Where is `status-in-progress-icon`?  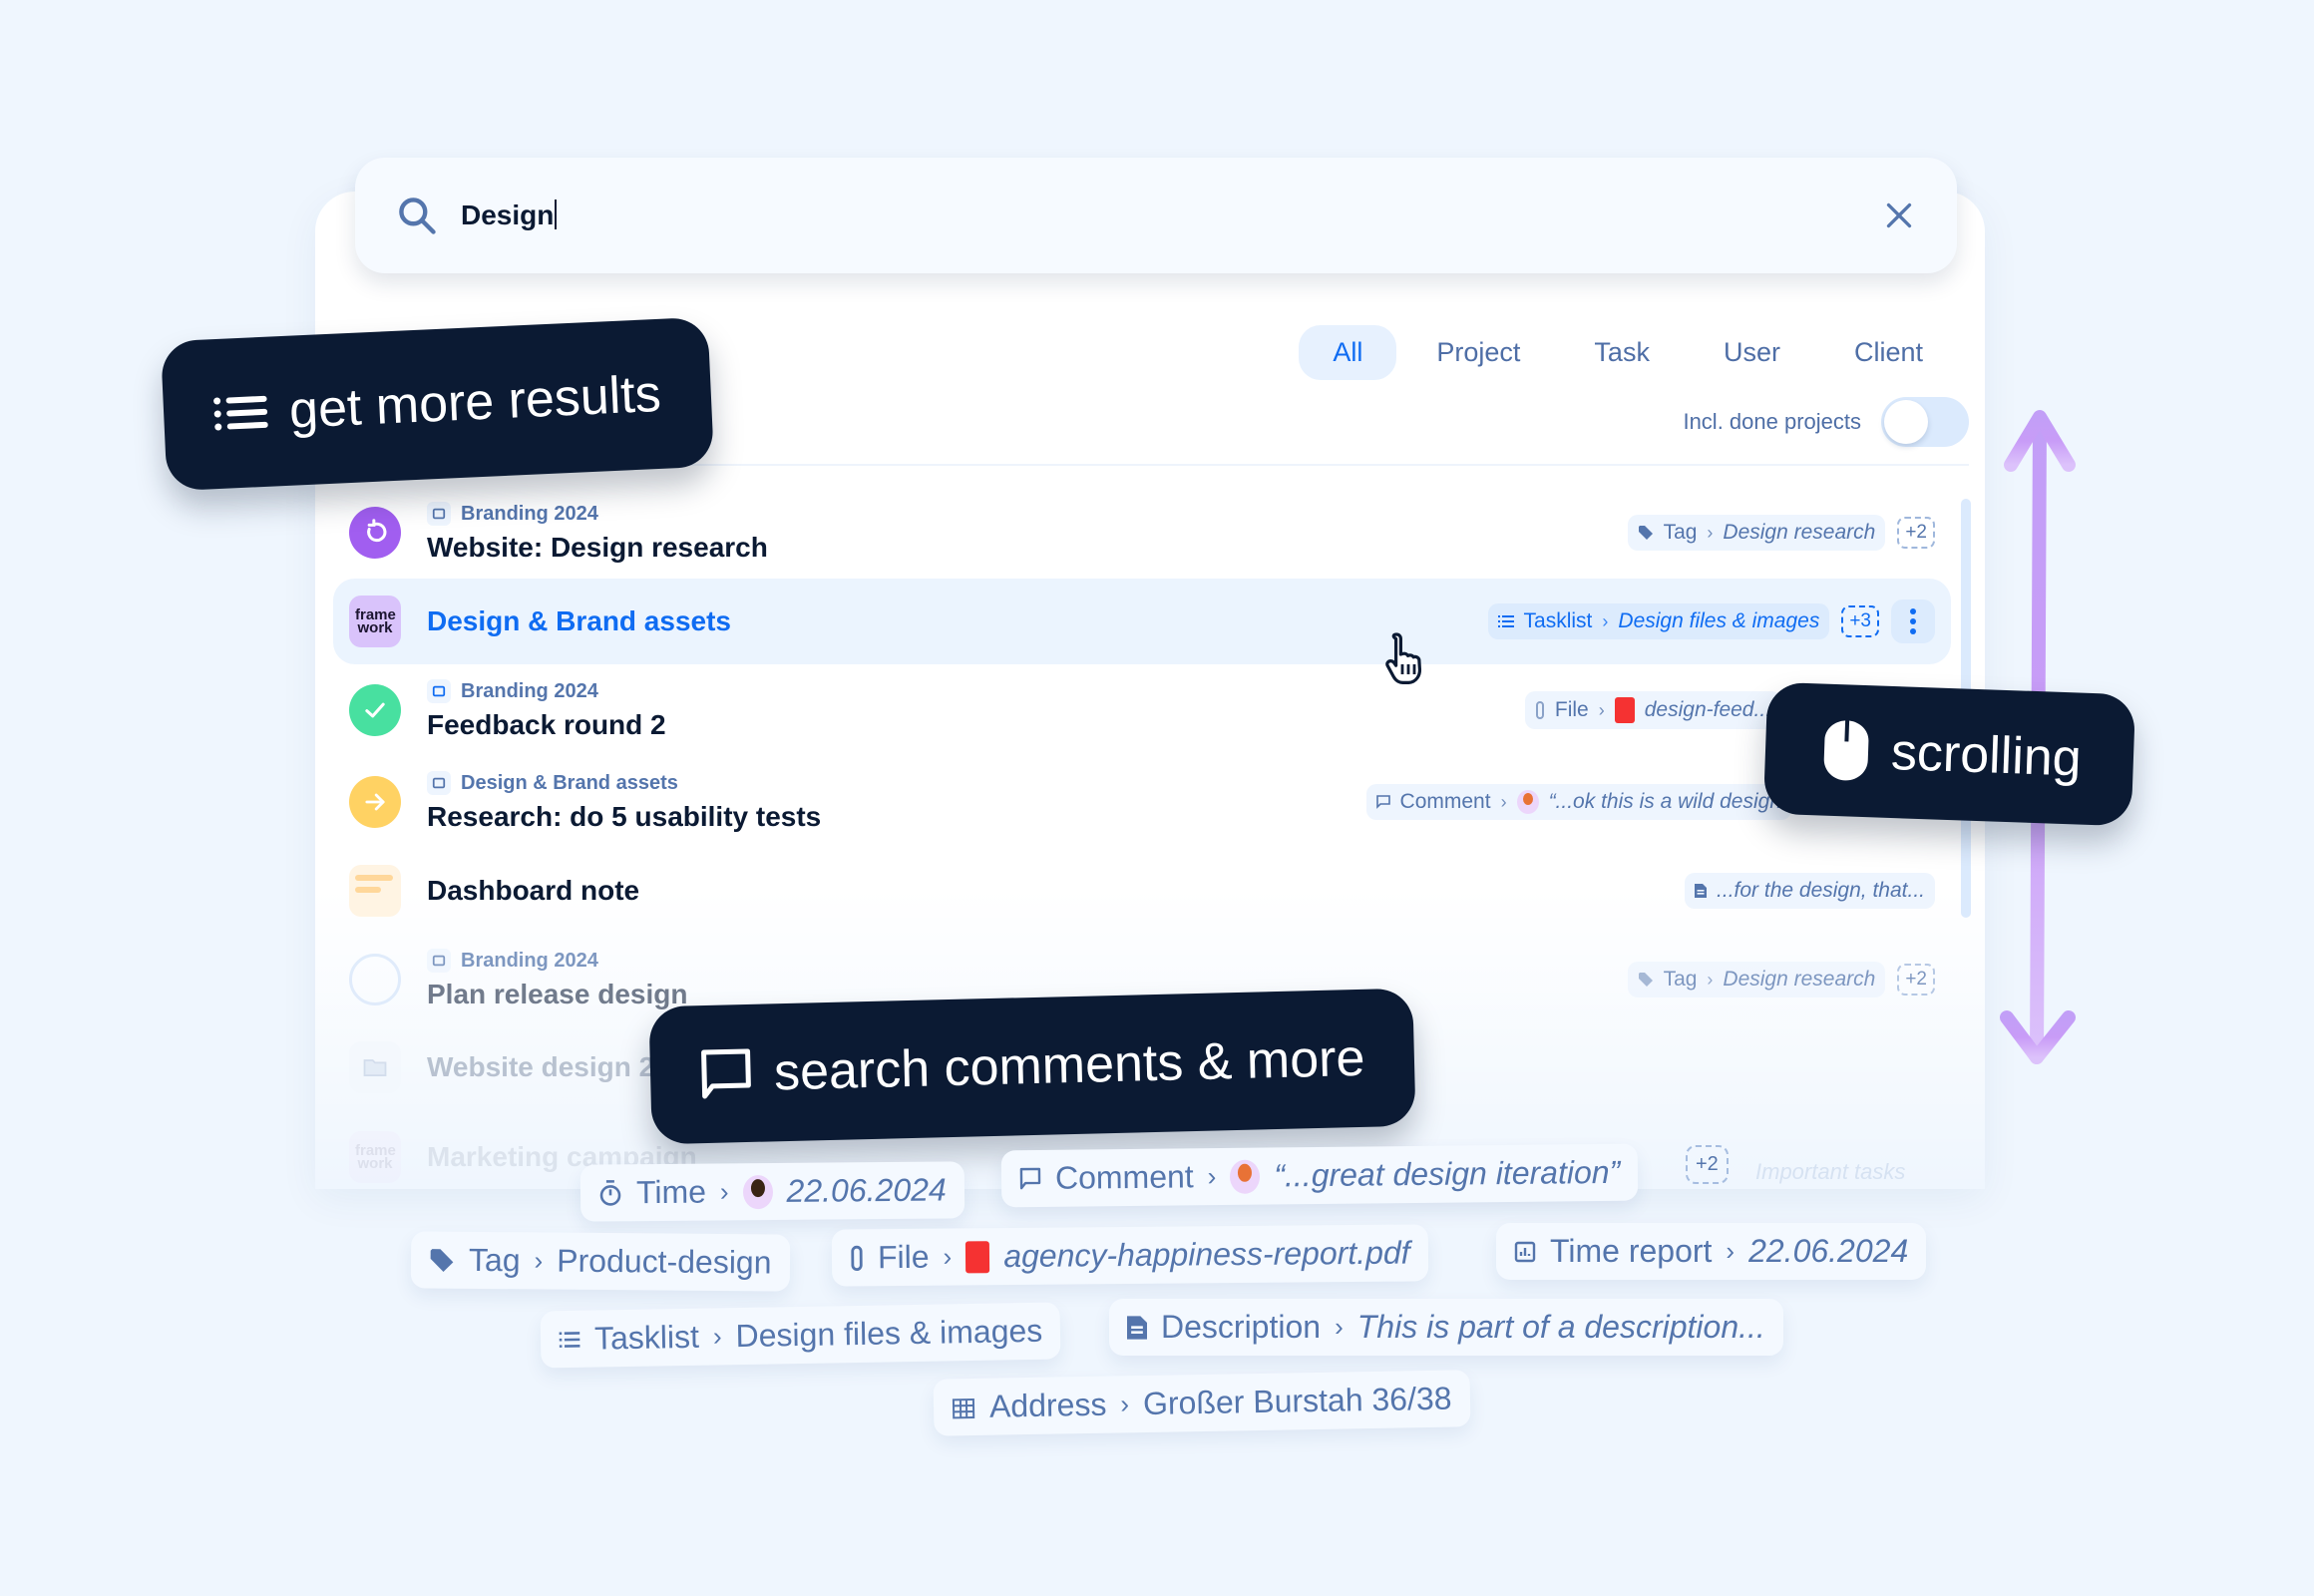
status-in-progress-icon is located at coordinates (375, 533).